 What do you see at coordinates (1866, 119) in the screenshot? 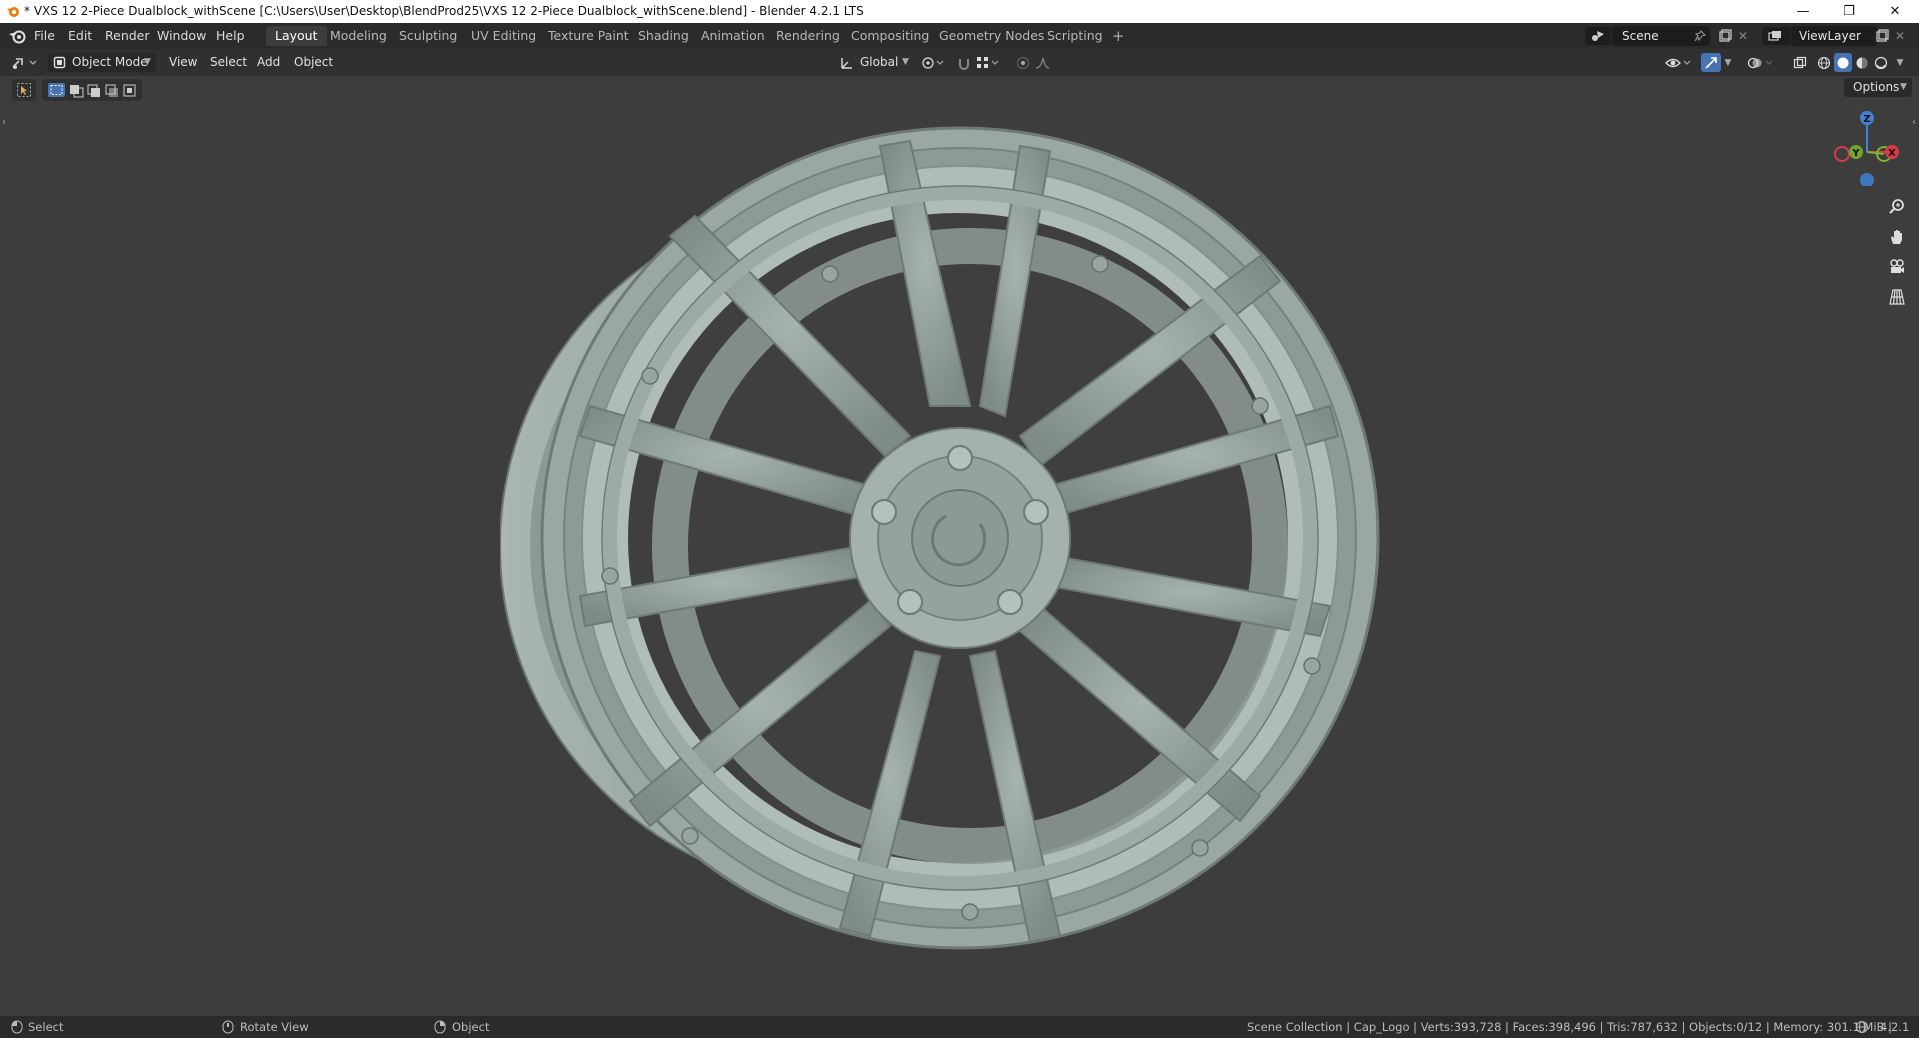
I see `gizmo-z-label: Z` at bounding box center [1866, 119].